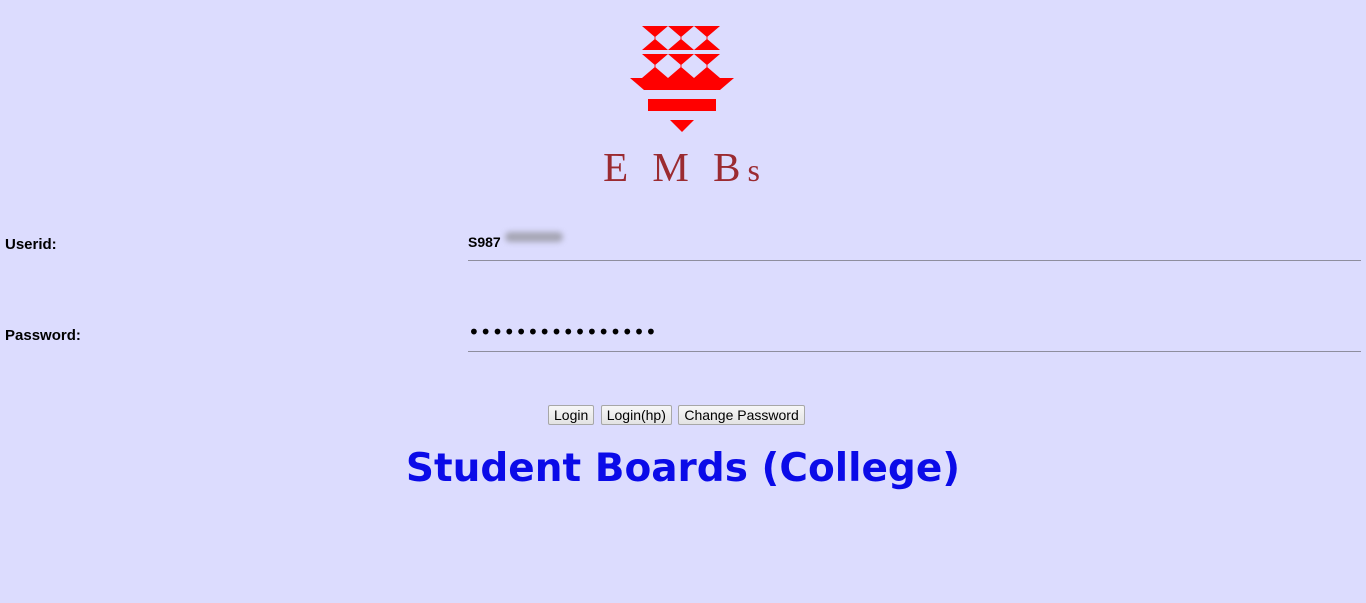 This screenshot has width=1366, height=603. I want to click on login-button: Login, so click(571, 415).